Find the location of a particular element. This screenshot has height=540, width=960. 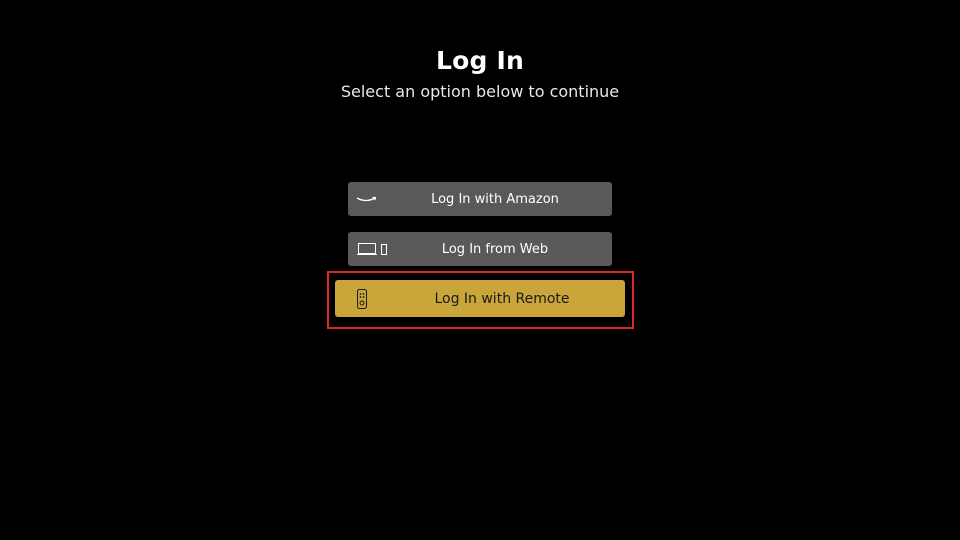

login-with-amazon-label: Log In with Amazon is located at coordinates (495, 199).